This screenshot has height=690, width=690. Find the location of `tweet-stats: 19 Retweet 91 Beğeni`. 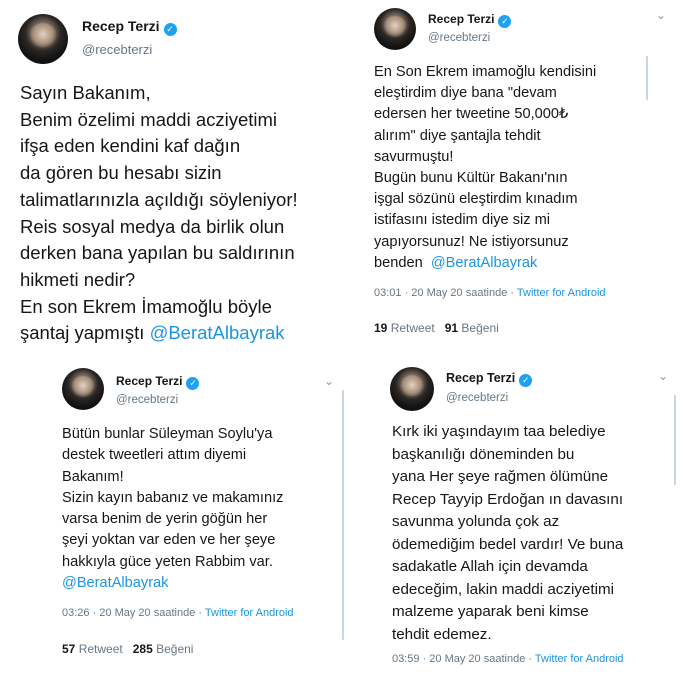

tweet-stats: 19 Retweet 91 Beğeni is located at coordinates (436, 328).